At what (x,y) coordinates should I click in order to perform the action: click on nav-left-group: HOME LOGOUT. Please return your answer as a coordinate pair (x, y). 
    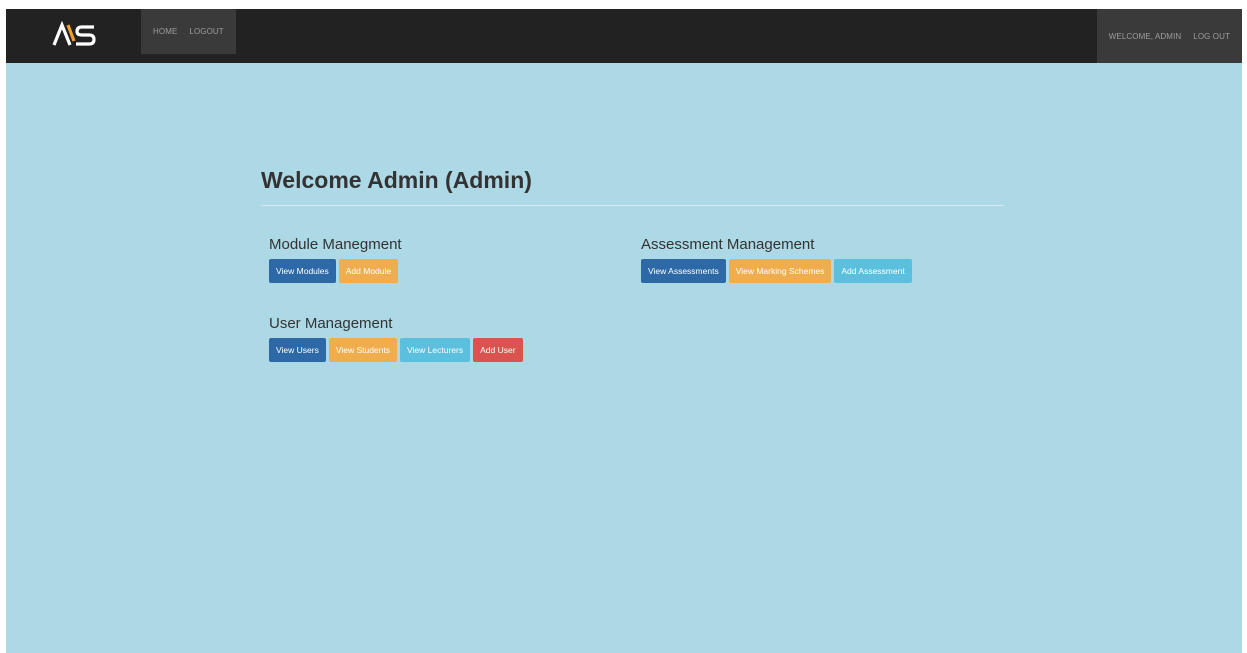
    Looking at the image, I should click on (188, 31).